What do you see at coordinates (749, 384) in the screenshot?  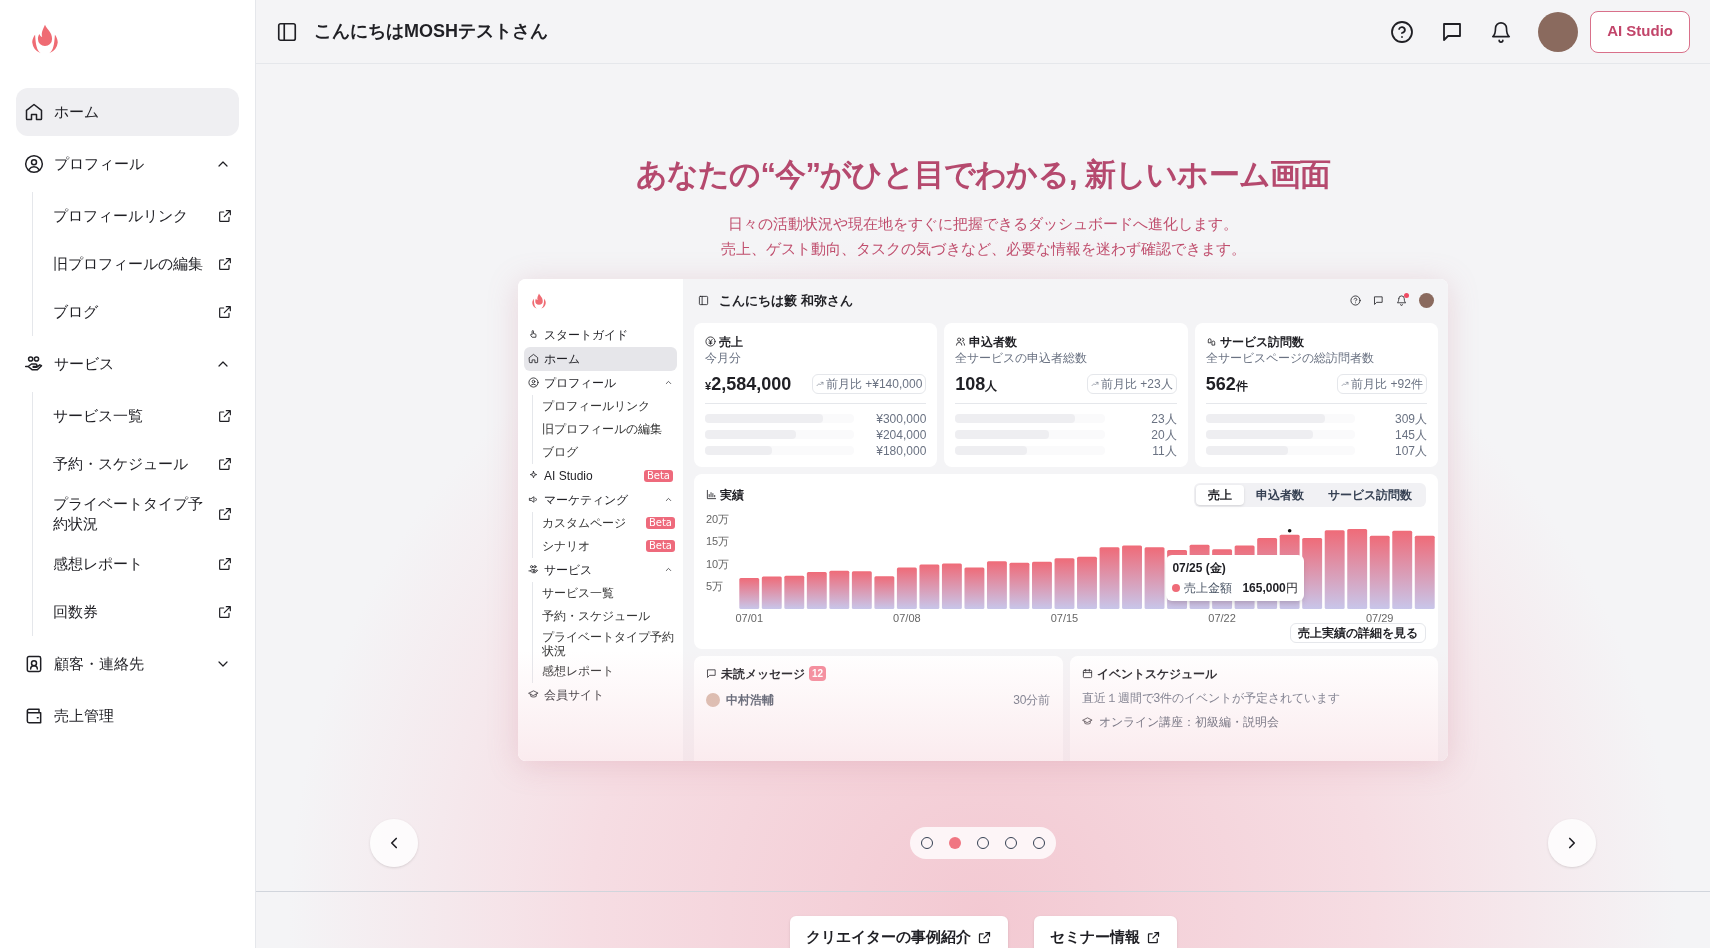 I see `stat-value: ¥2,584,000` at bounding box center [749, 384].